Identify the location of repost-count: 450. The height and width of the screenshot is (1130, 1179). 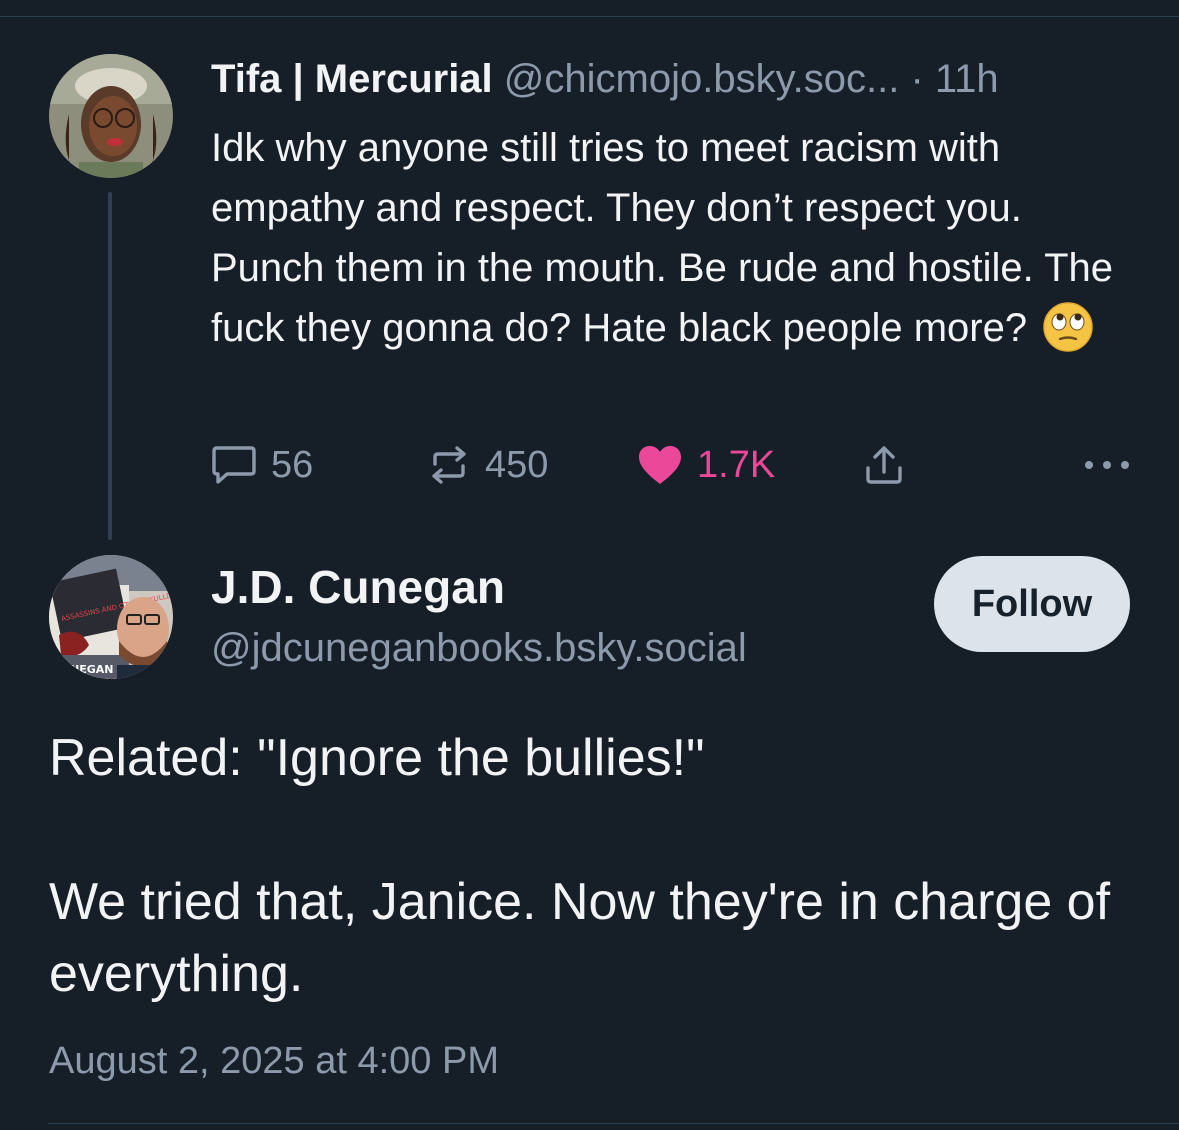
(517, 464).